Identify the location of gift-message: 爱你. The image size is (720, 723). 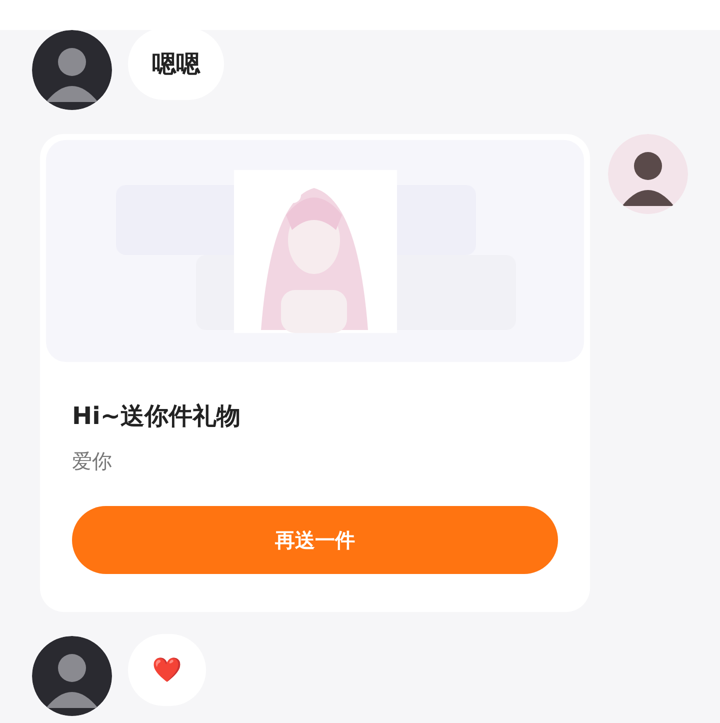
(92, 461).